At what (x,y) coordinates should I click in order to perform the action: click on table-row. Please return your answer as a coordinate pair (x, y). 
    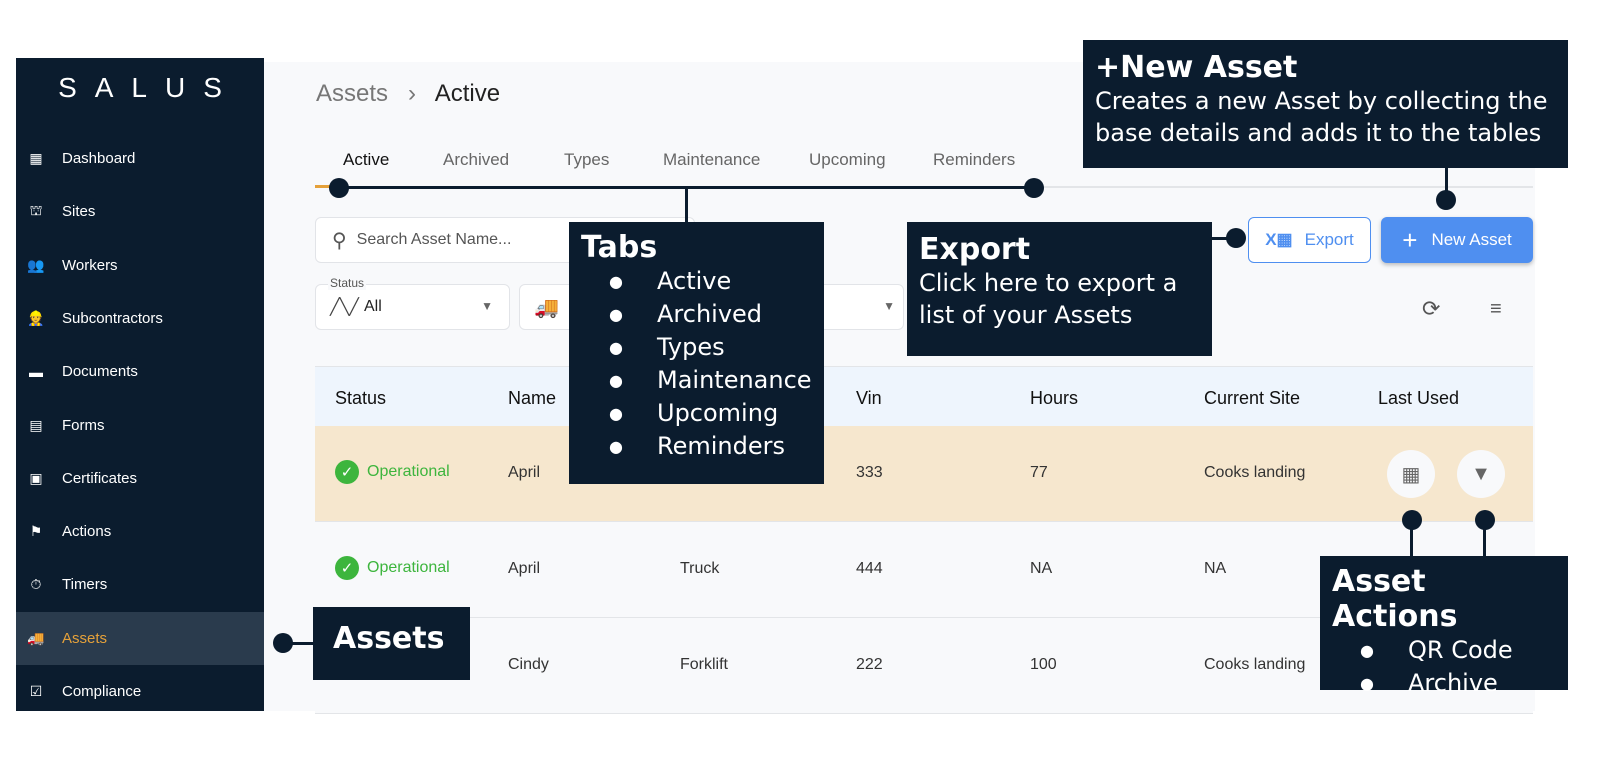
    Looking at the image, I should click on (924, 474).